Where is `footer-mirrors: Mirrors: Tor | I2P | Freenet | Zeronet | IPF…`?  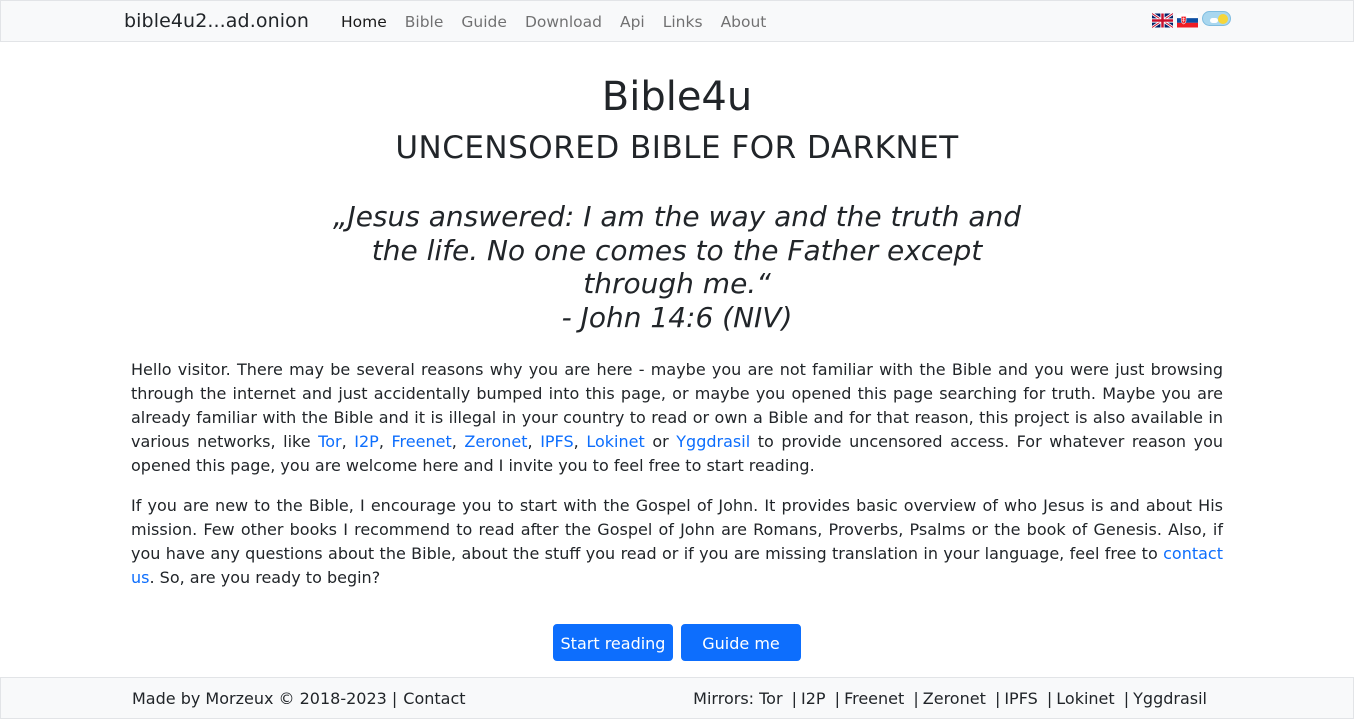 footer-mirrors: Mirrors: Tor | I2P | Freenet | Zeronet | IPF… is located at coordinates (950, 698).